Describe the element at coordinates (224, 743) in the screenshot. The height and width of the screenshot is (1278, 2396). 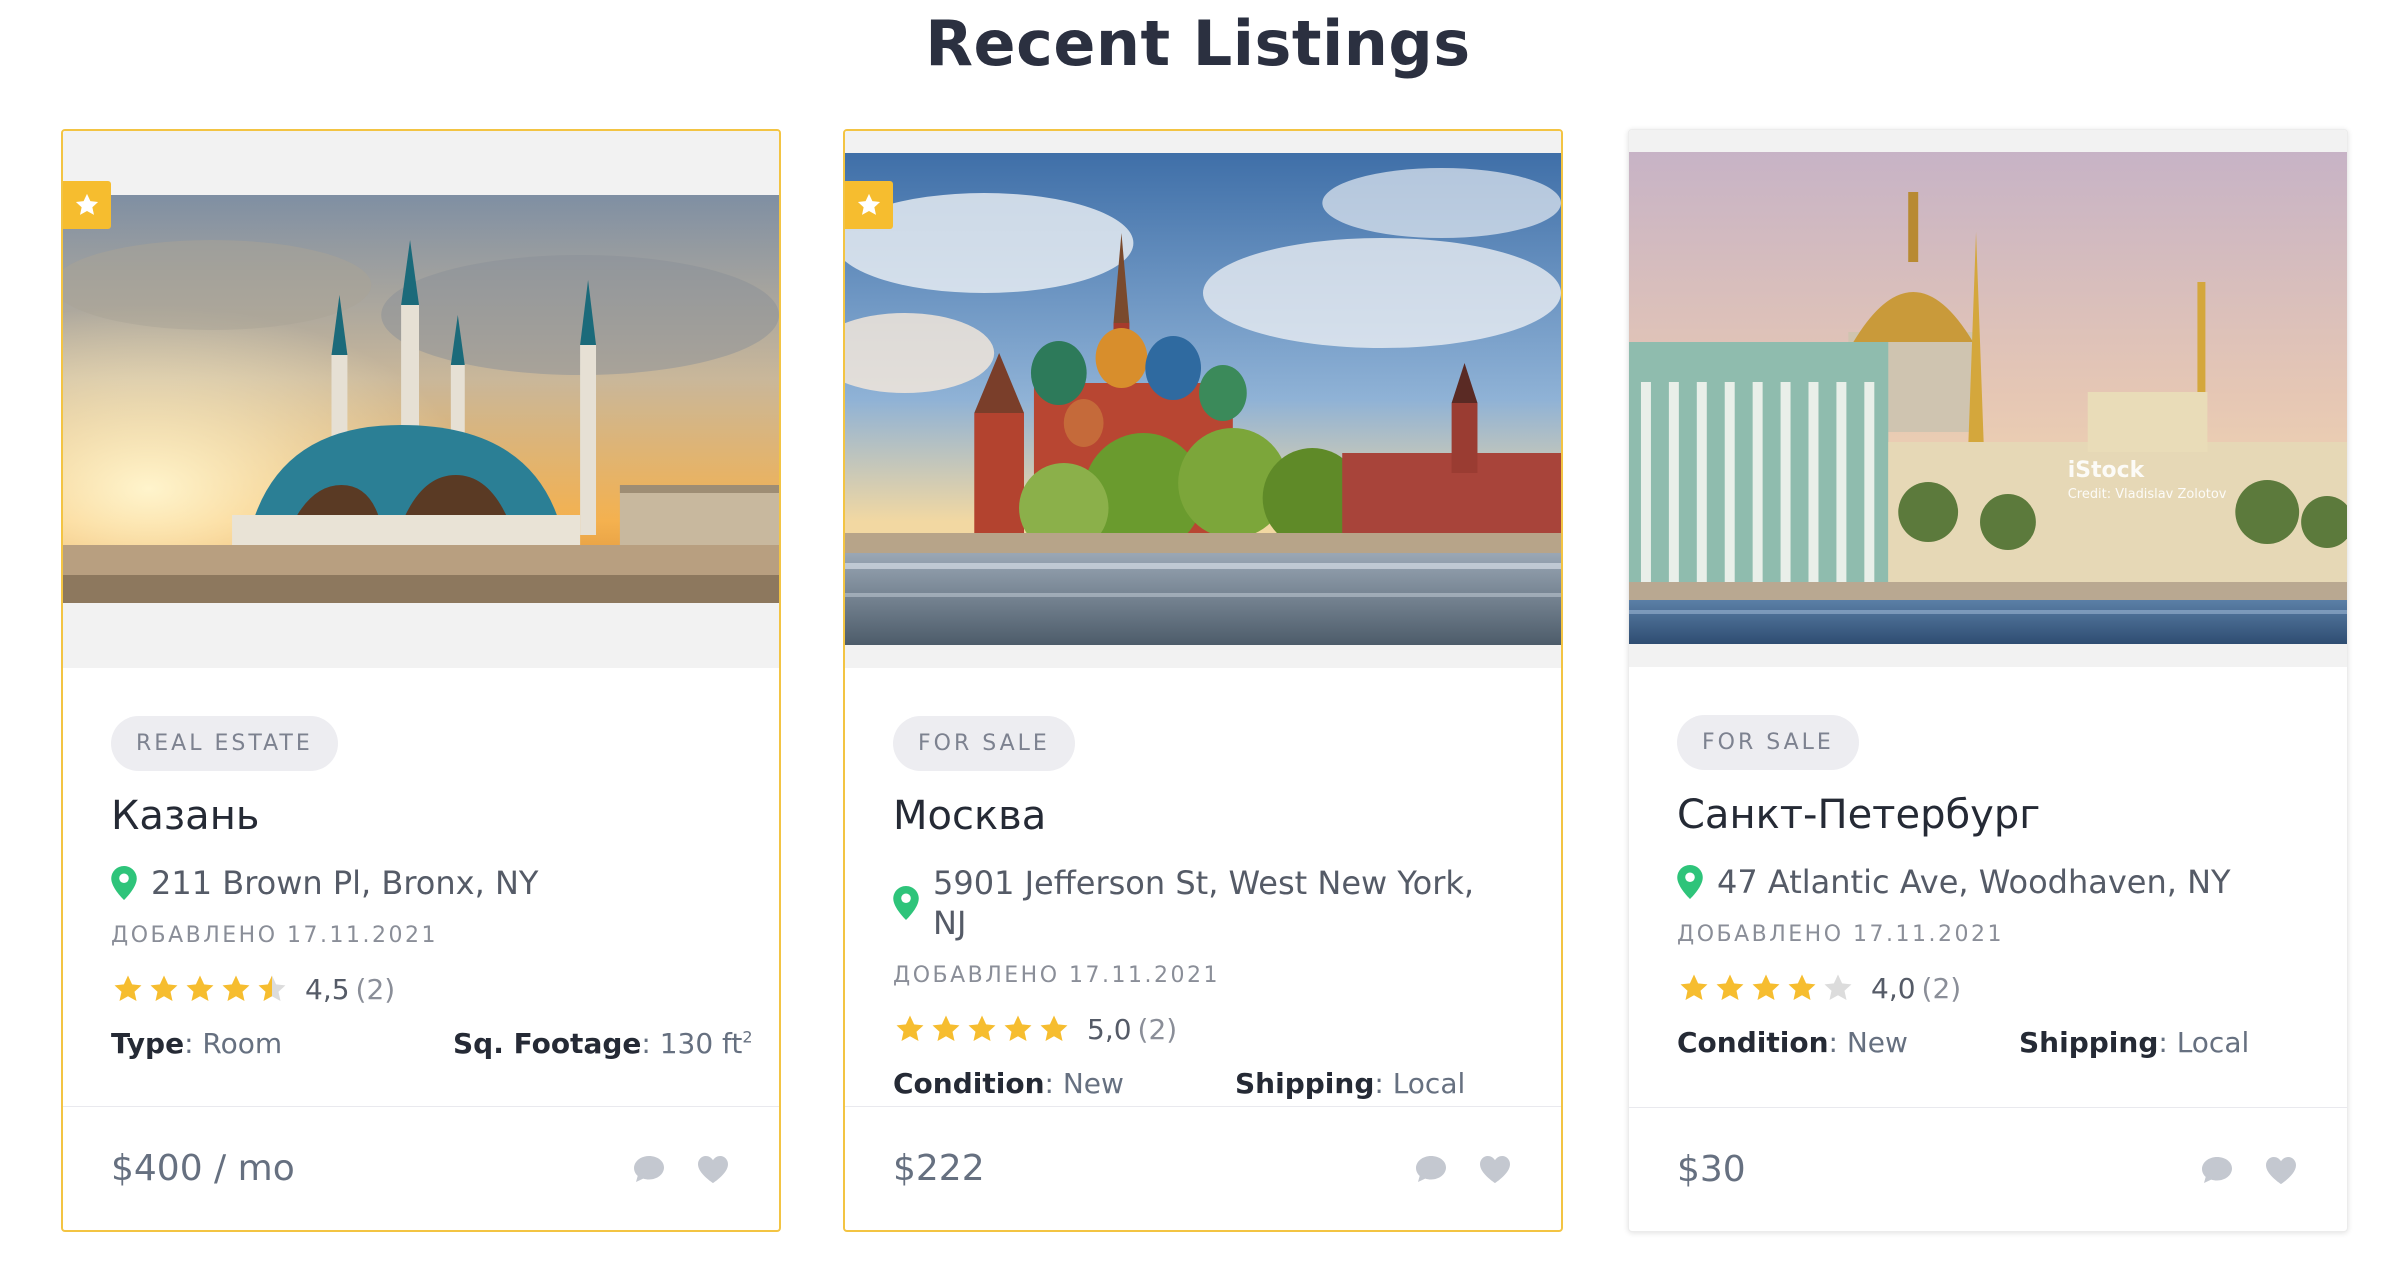
I see `category-tag: REAL ESTATE` at that location.